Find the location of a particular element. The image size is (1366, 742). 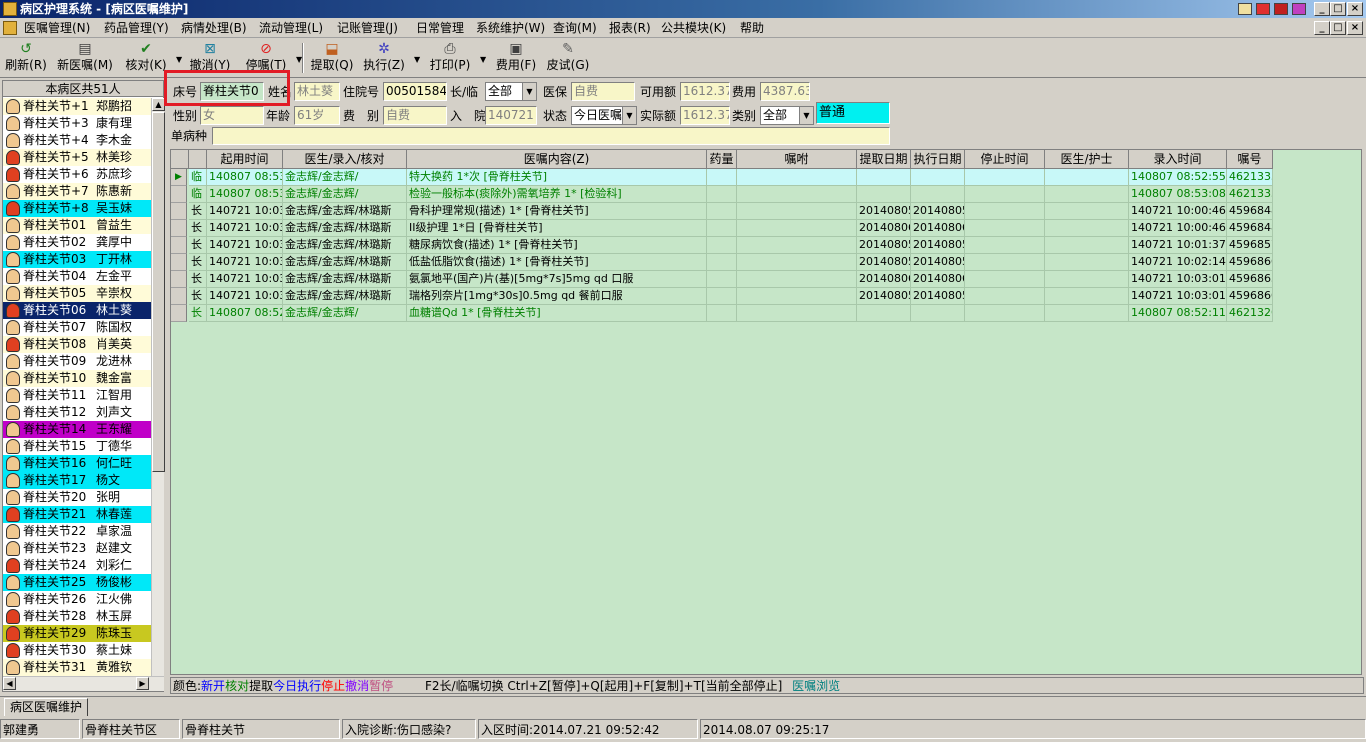

menu-public: 公共模块(K) is located at coordinates (693, 28).